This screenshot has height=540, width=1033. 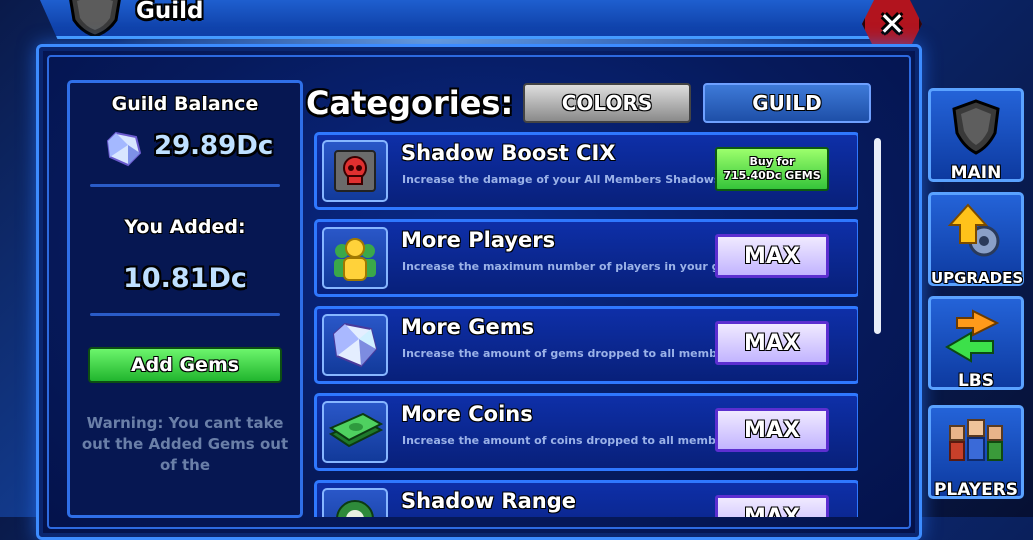 What do you see at coordinates (478, 240) in the screenshot?
I see `upgrade-title: More Players` at bounding box center [478, 240].